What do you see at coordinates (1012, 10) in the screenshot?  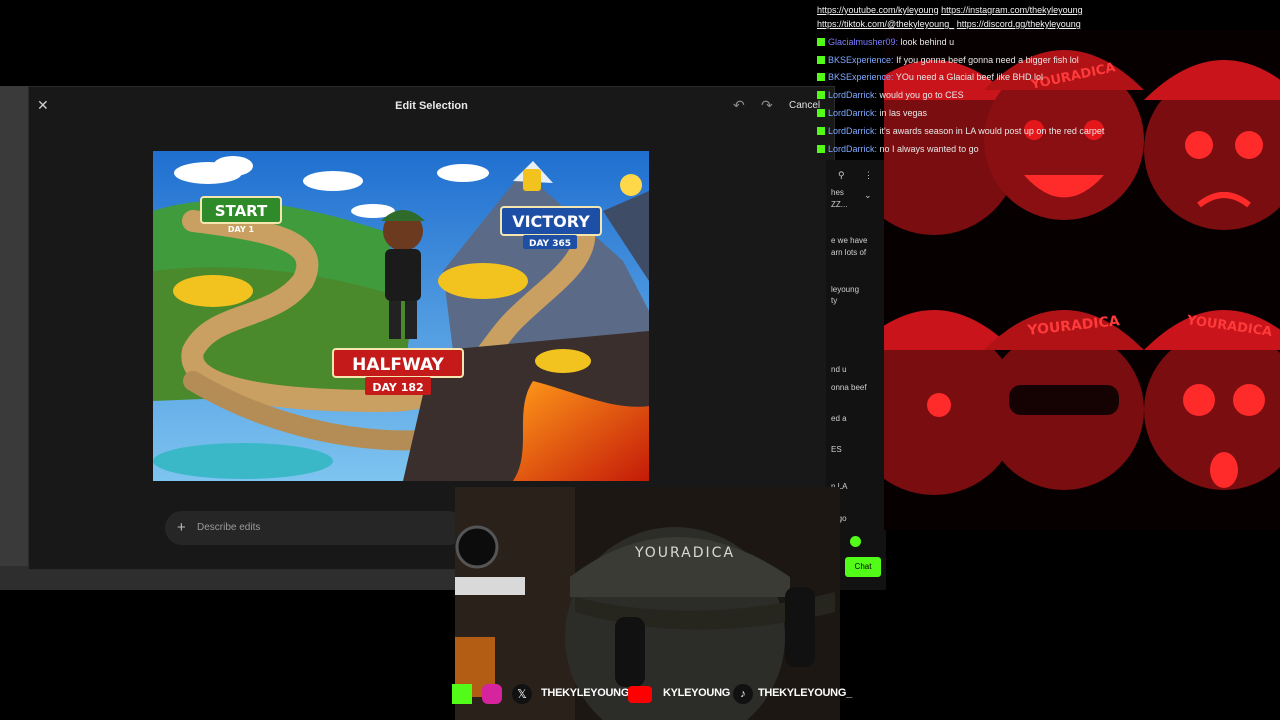 I see `instagram-link: https://instagram.com/thekyleyoung` at bounding box center [1012, 10].